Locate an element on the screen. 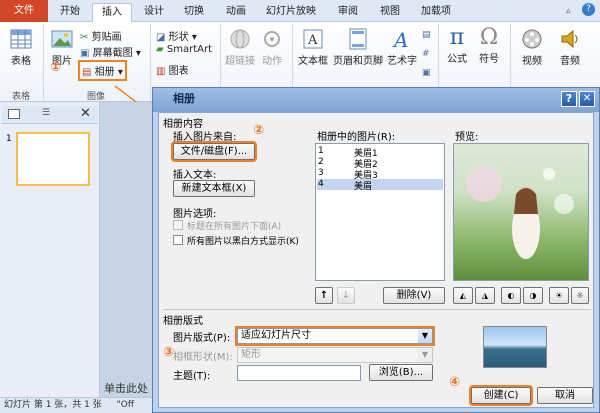 This screenshot has width=600, height=413. slide-count-status: 幻灯片 第 1 张，共 1 张 is located at coordinates (53, 405).